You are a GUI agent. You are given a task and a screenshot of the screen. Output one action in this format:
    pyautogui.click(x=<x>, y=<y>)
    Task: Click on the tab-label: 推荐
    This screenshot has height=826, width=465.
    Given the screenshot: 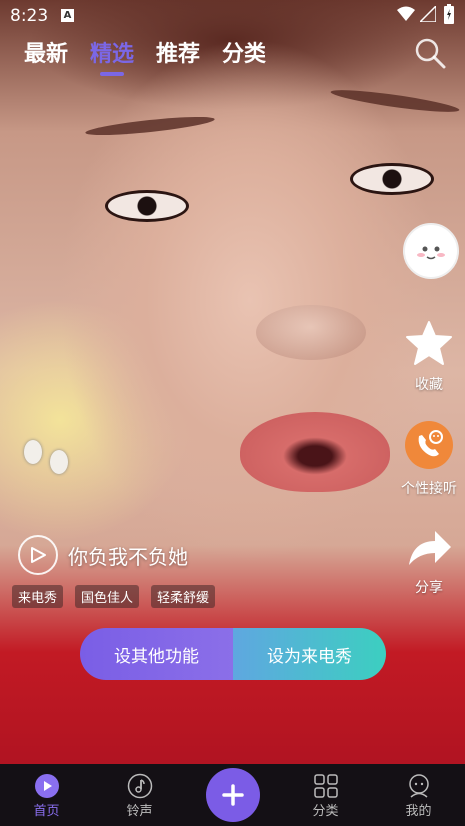 What is the action you would take?
    pyautogui.click(x=178, y=54)
    